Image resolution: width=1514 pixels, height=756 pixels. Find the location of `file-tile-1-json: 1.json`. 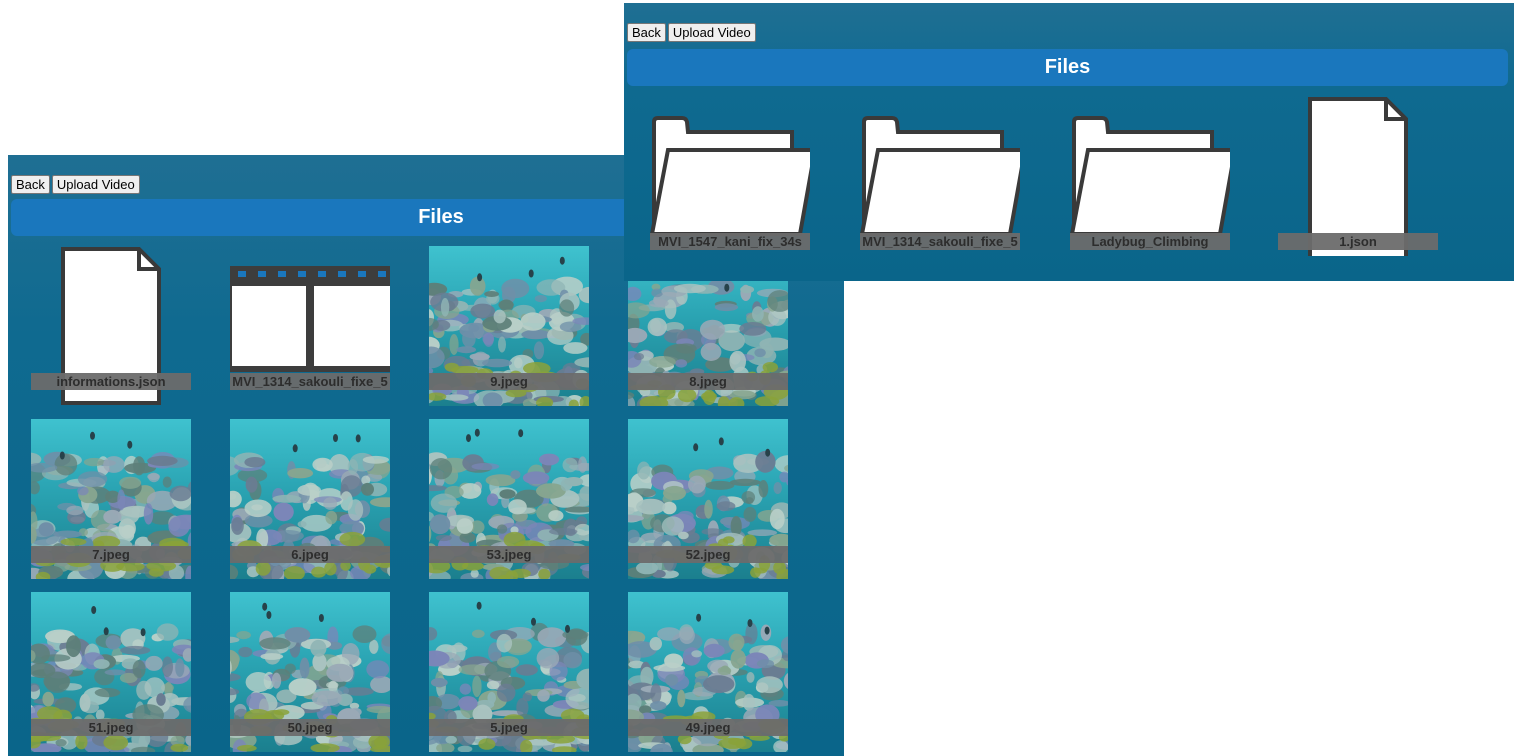

file-tile-1-json: 1.json is located at coordinates (1358, 176).